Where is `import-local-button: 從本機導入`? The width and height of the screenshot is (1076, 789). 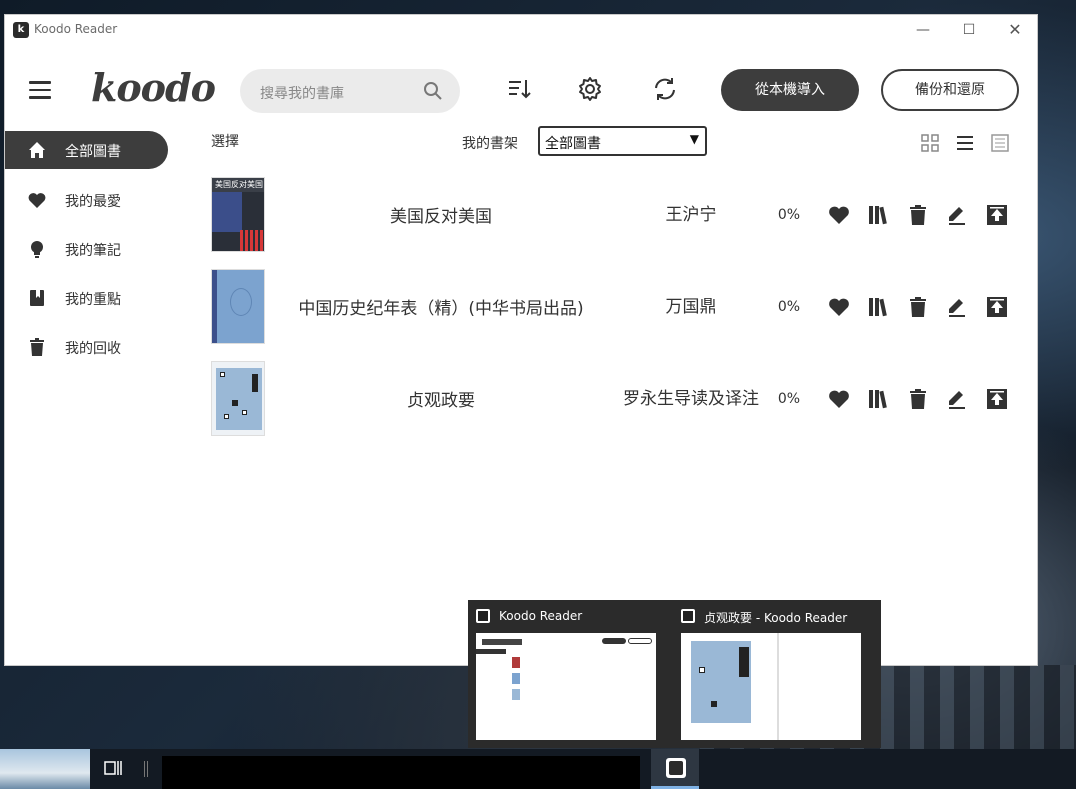 import-local-button: 從本機導入 is located at coordinates (790, 90).